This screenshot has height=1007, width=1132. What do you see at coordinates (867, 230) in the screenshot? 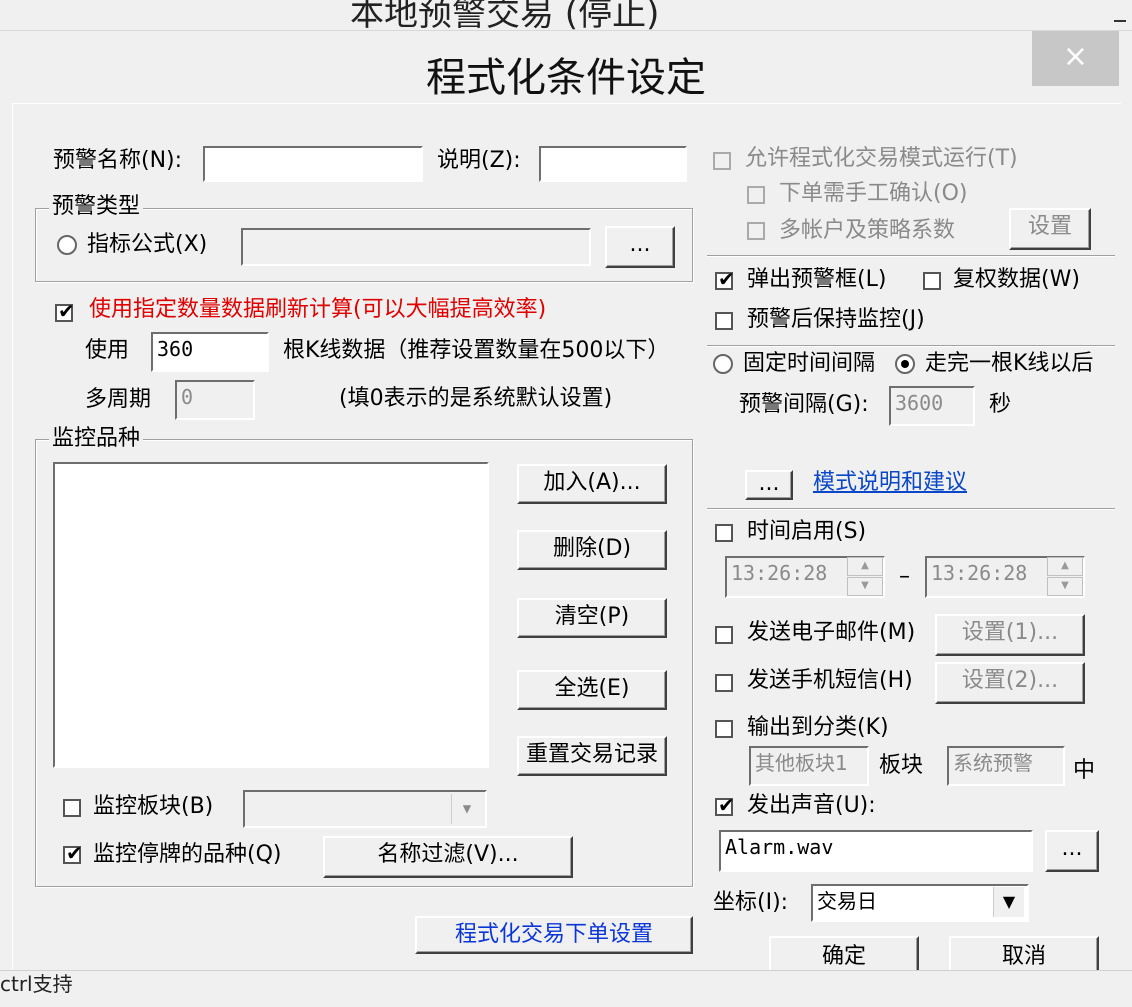
I see `multi-account-label: 多帐户及策略系数` at bounding box center [867, 230].